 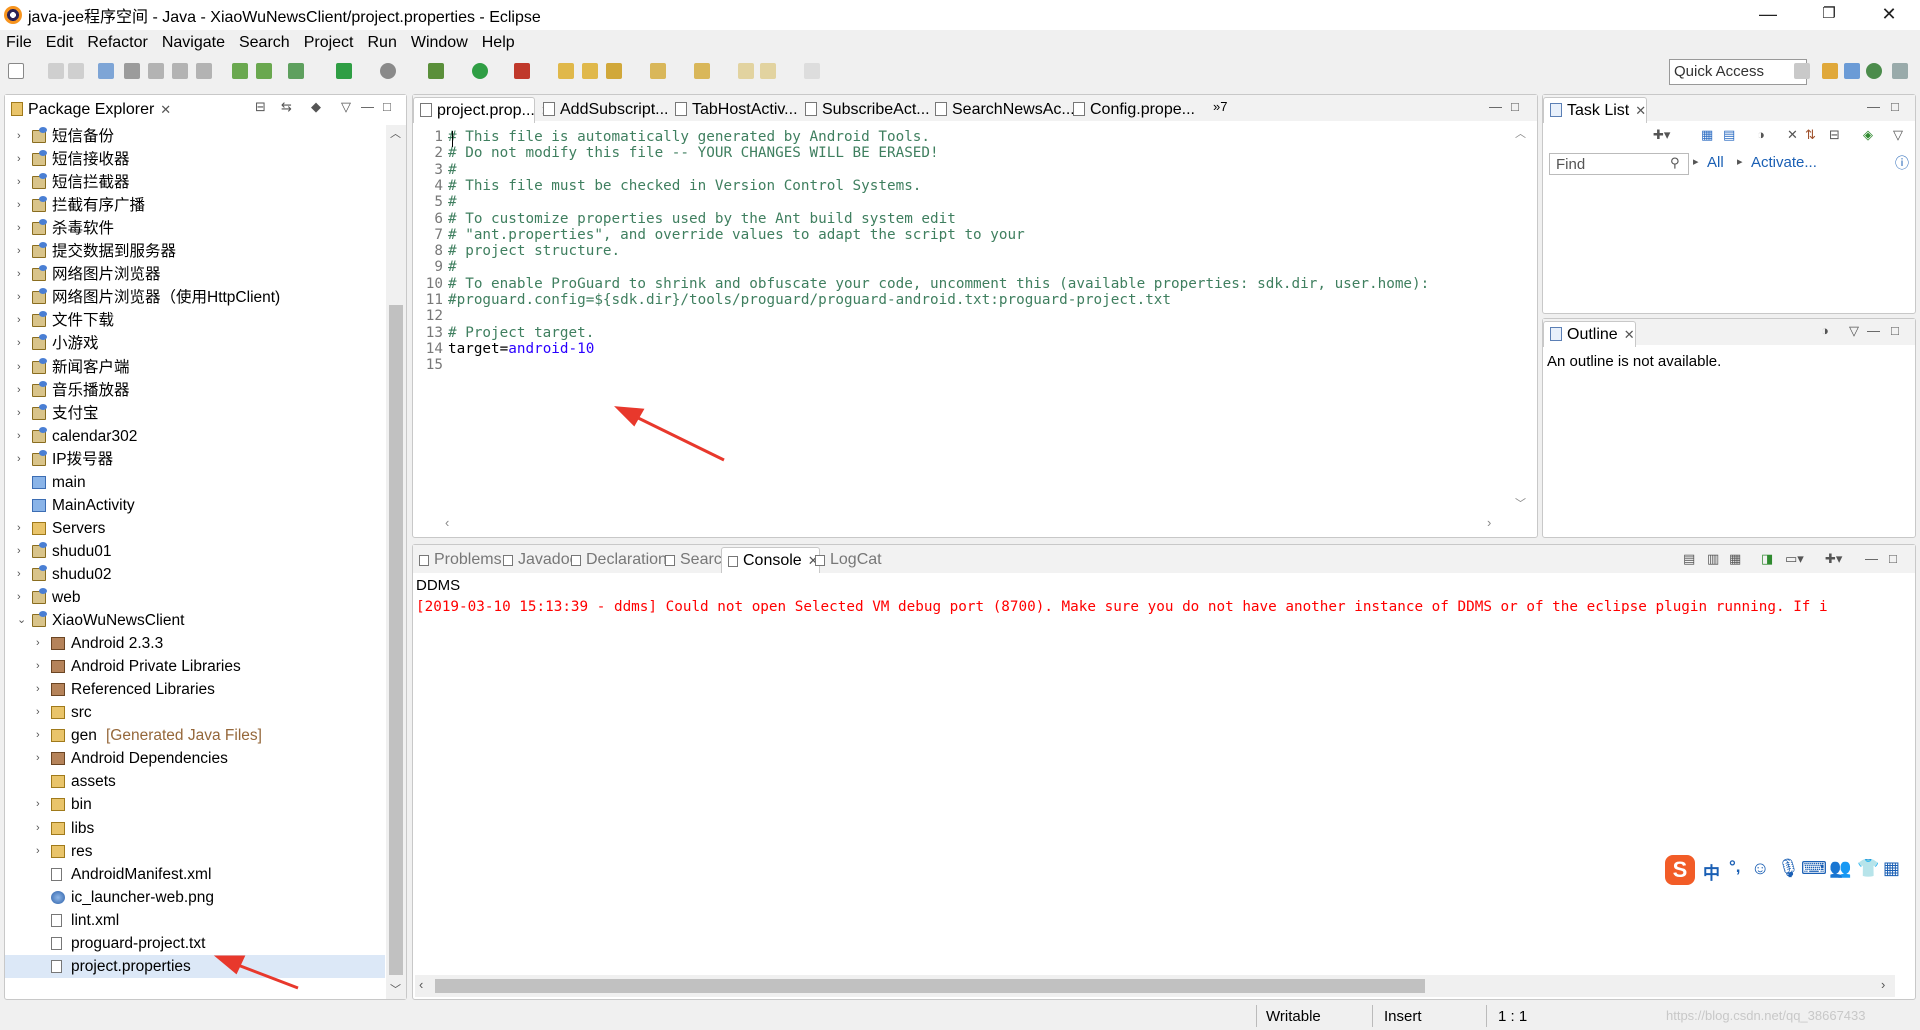 What do you see at coordinates (19, 43) in the screenshot?
I see `menu-file: File` at bounding box center [19, 43].